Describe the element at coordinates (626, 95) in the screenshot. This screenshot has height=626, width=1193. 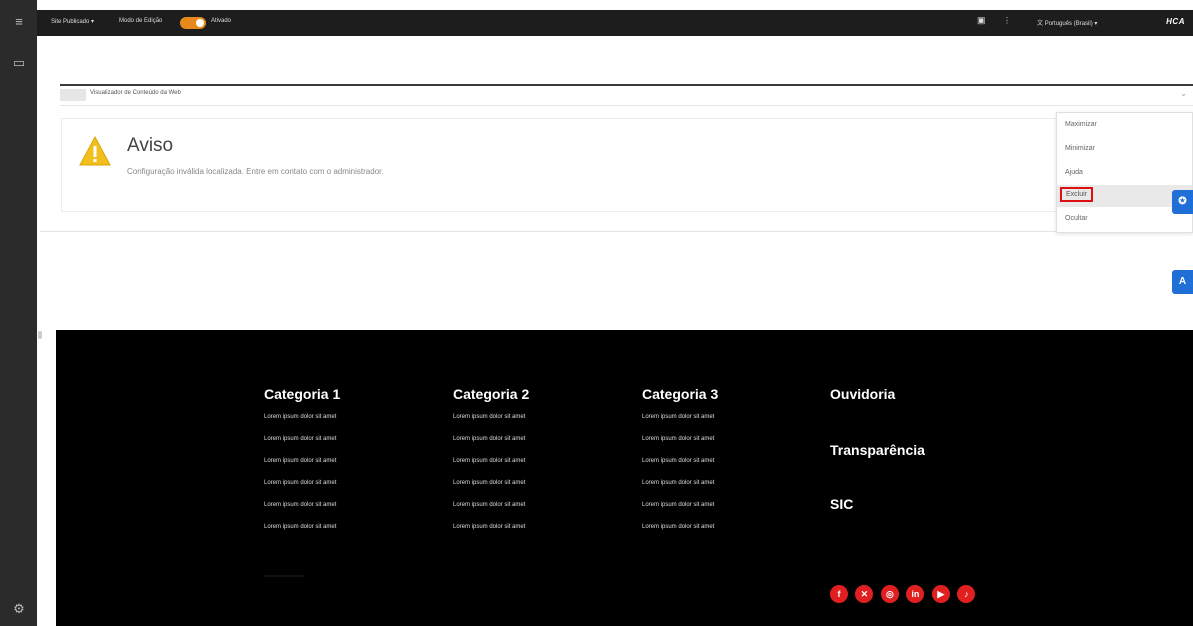
I see `portlet-header: Visualizador de Conteúdo da Web ⌄` at that location.